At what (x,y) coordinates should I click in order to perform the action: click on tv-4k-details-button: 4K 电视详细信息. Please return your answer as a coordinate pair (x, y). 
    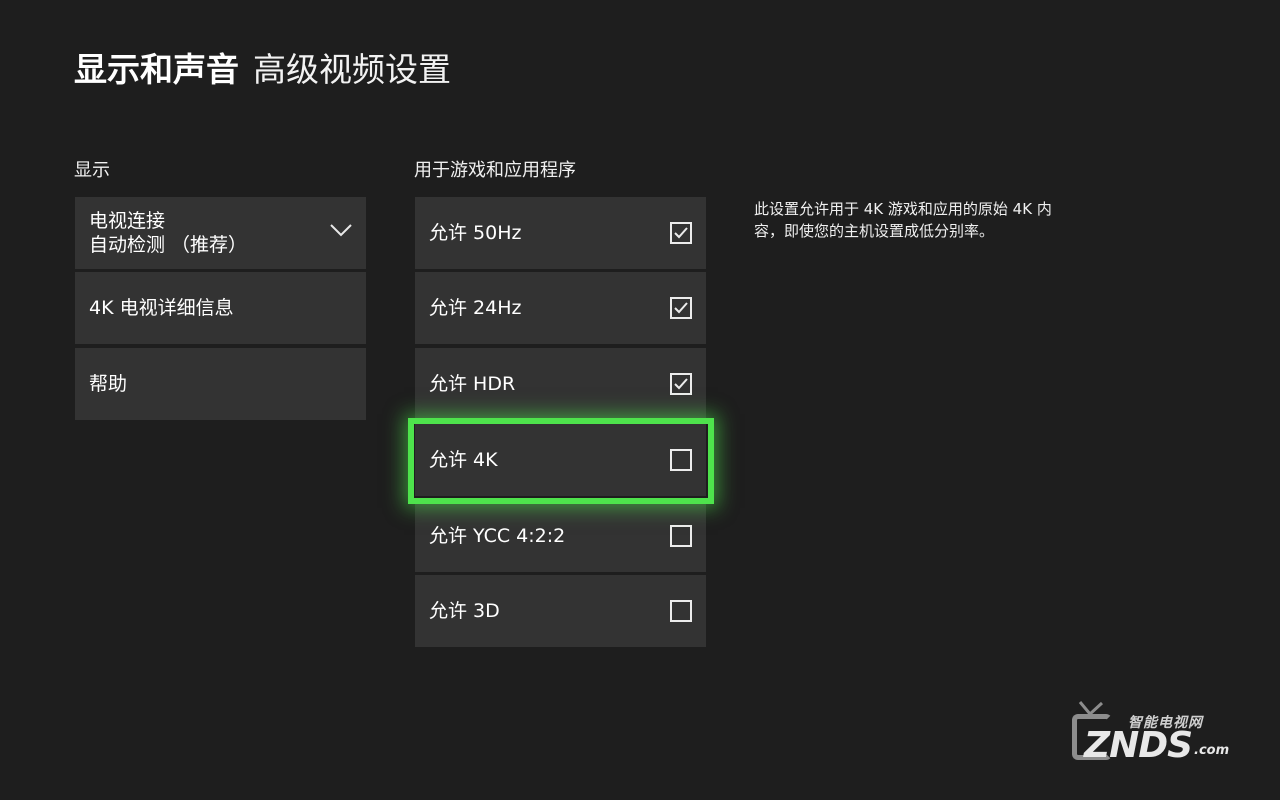
    Looking at the image, I should click on (220, 308).